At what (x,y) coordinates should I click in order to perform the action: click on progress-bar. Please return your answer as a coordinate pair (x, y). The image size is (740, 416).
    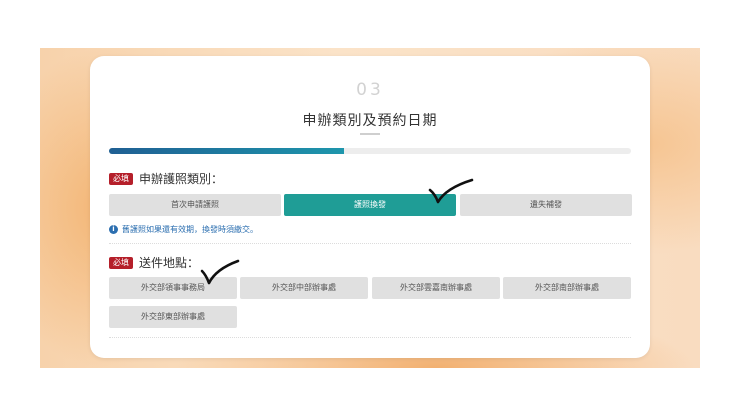
    Looking at the image, I should click on (370, 151).